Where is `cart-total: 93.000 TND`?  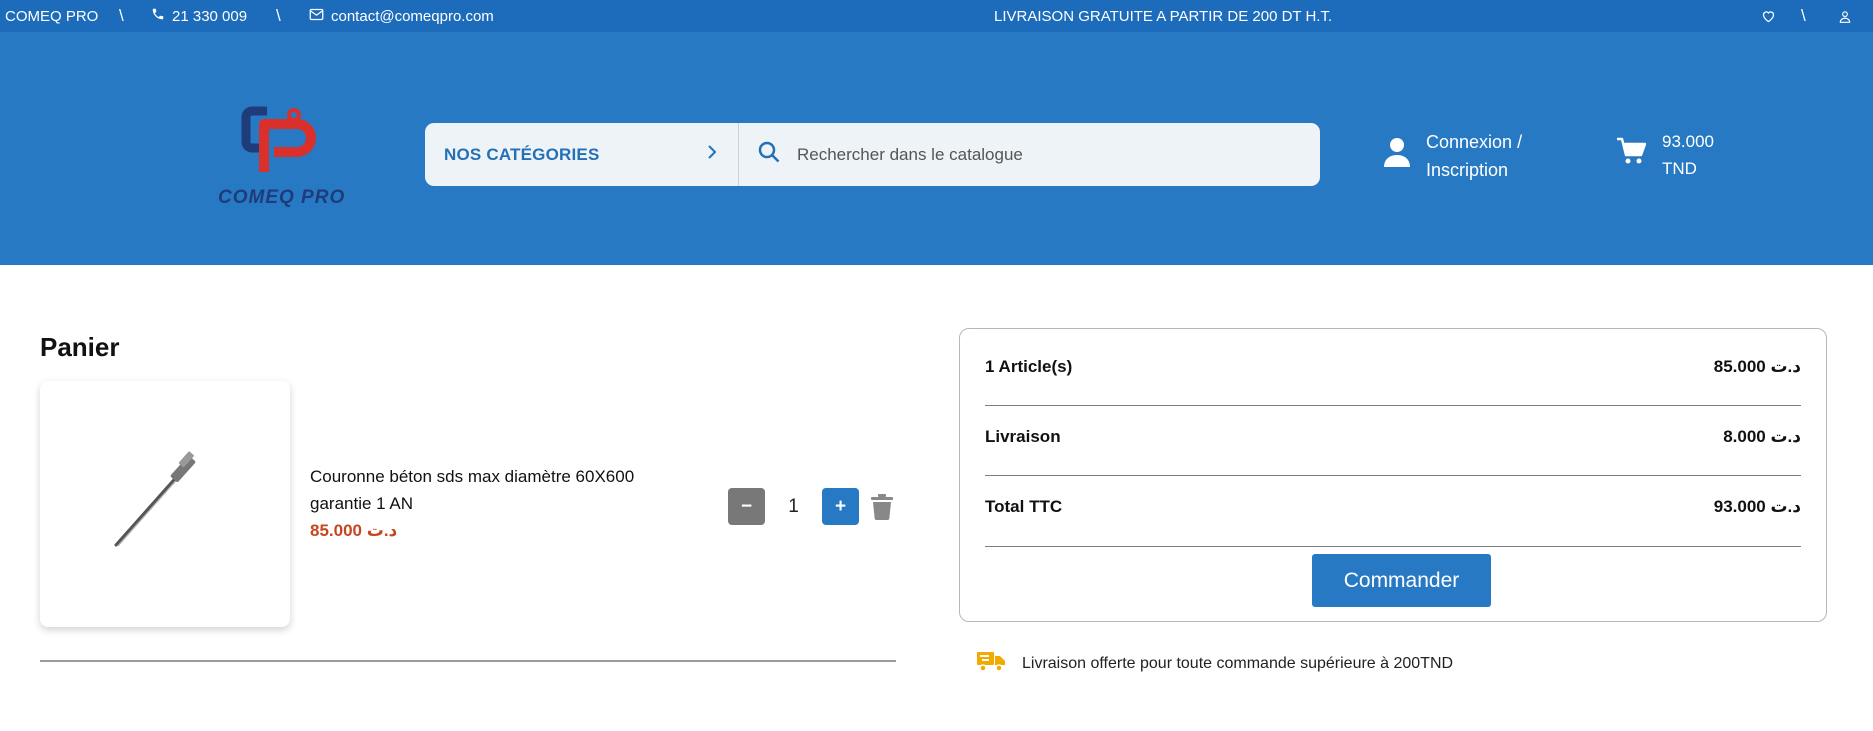 cart-total: 93.000 TND is located at coordinates (1688, 155).